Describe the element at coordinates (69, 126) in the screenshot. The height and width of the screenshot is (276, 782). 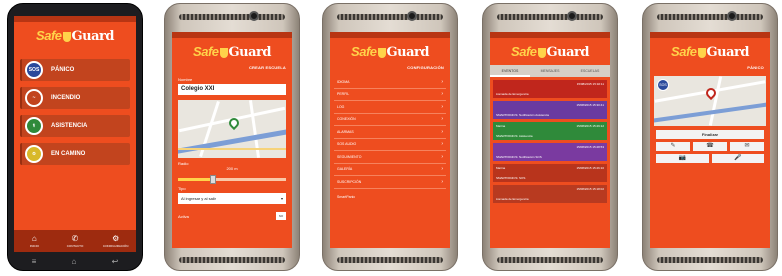
I see `alert-label: ASISTENCIA` at that location.